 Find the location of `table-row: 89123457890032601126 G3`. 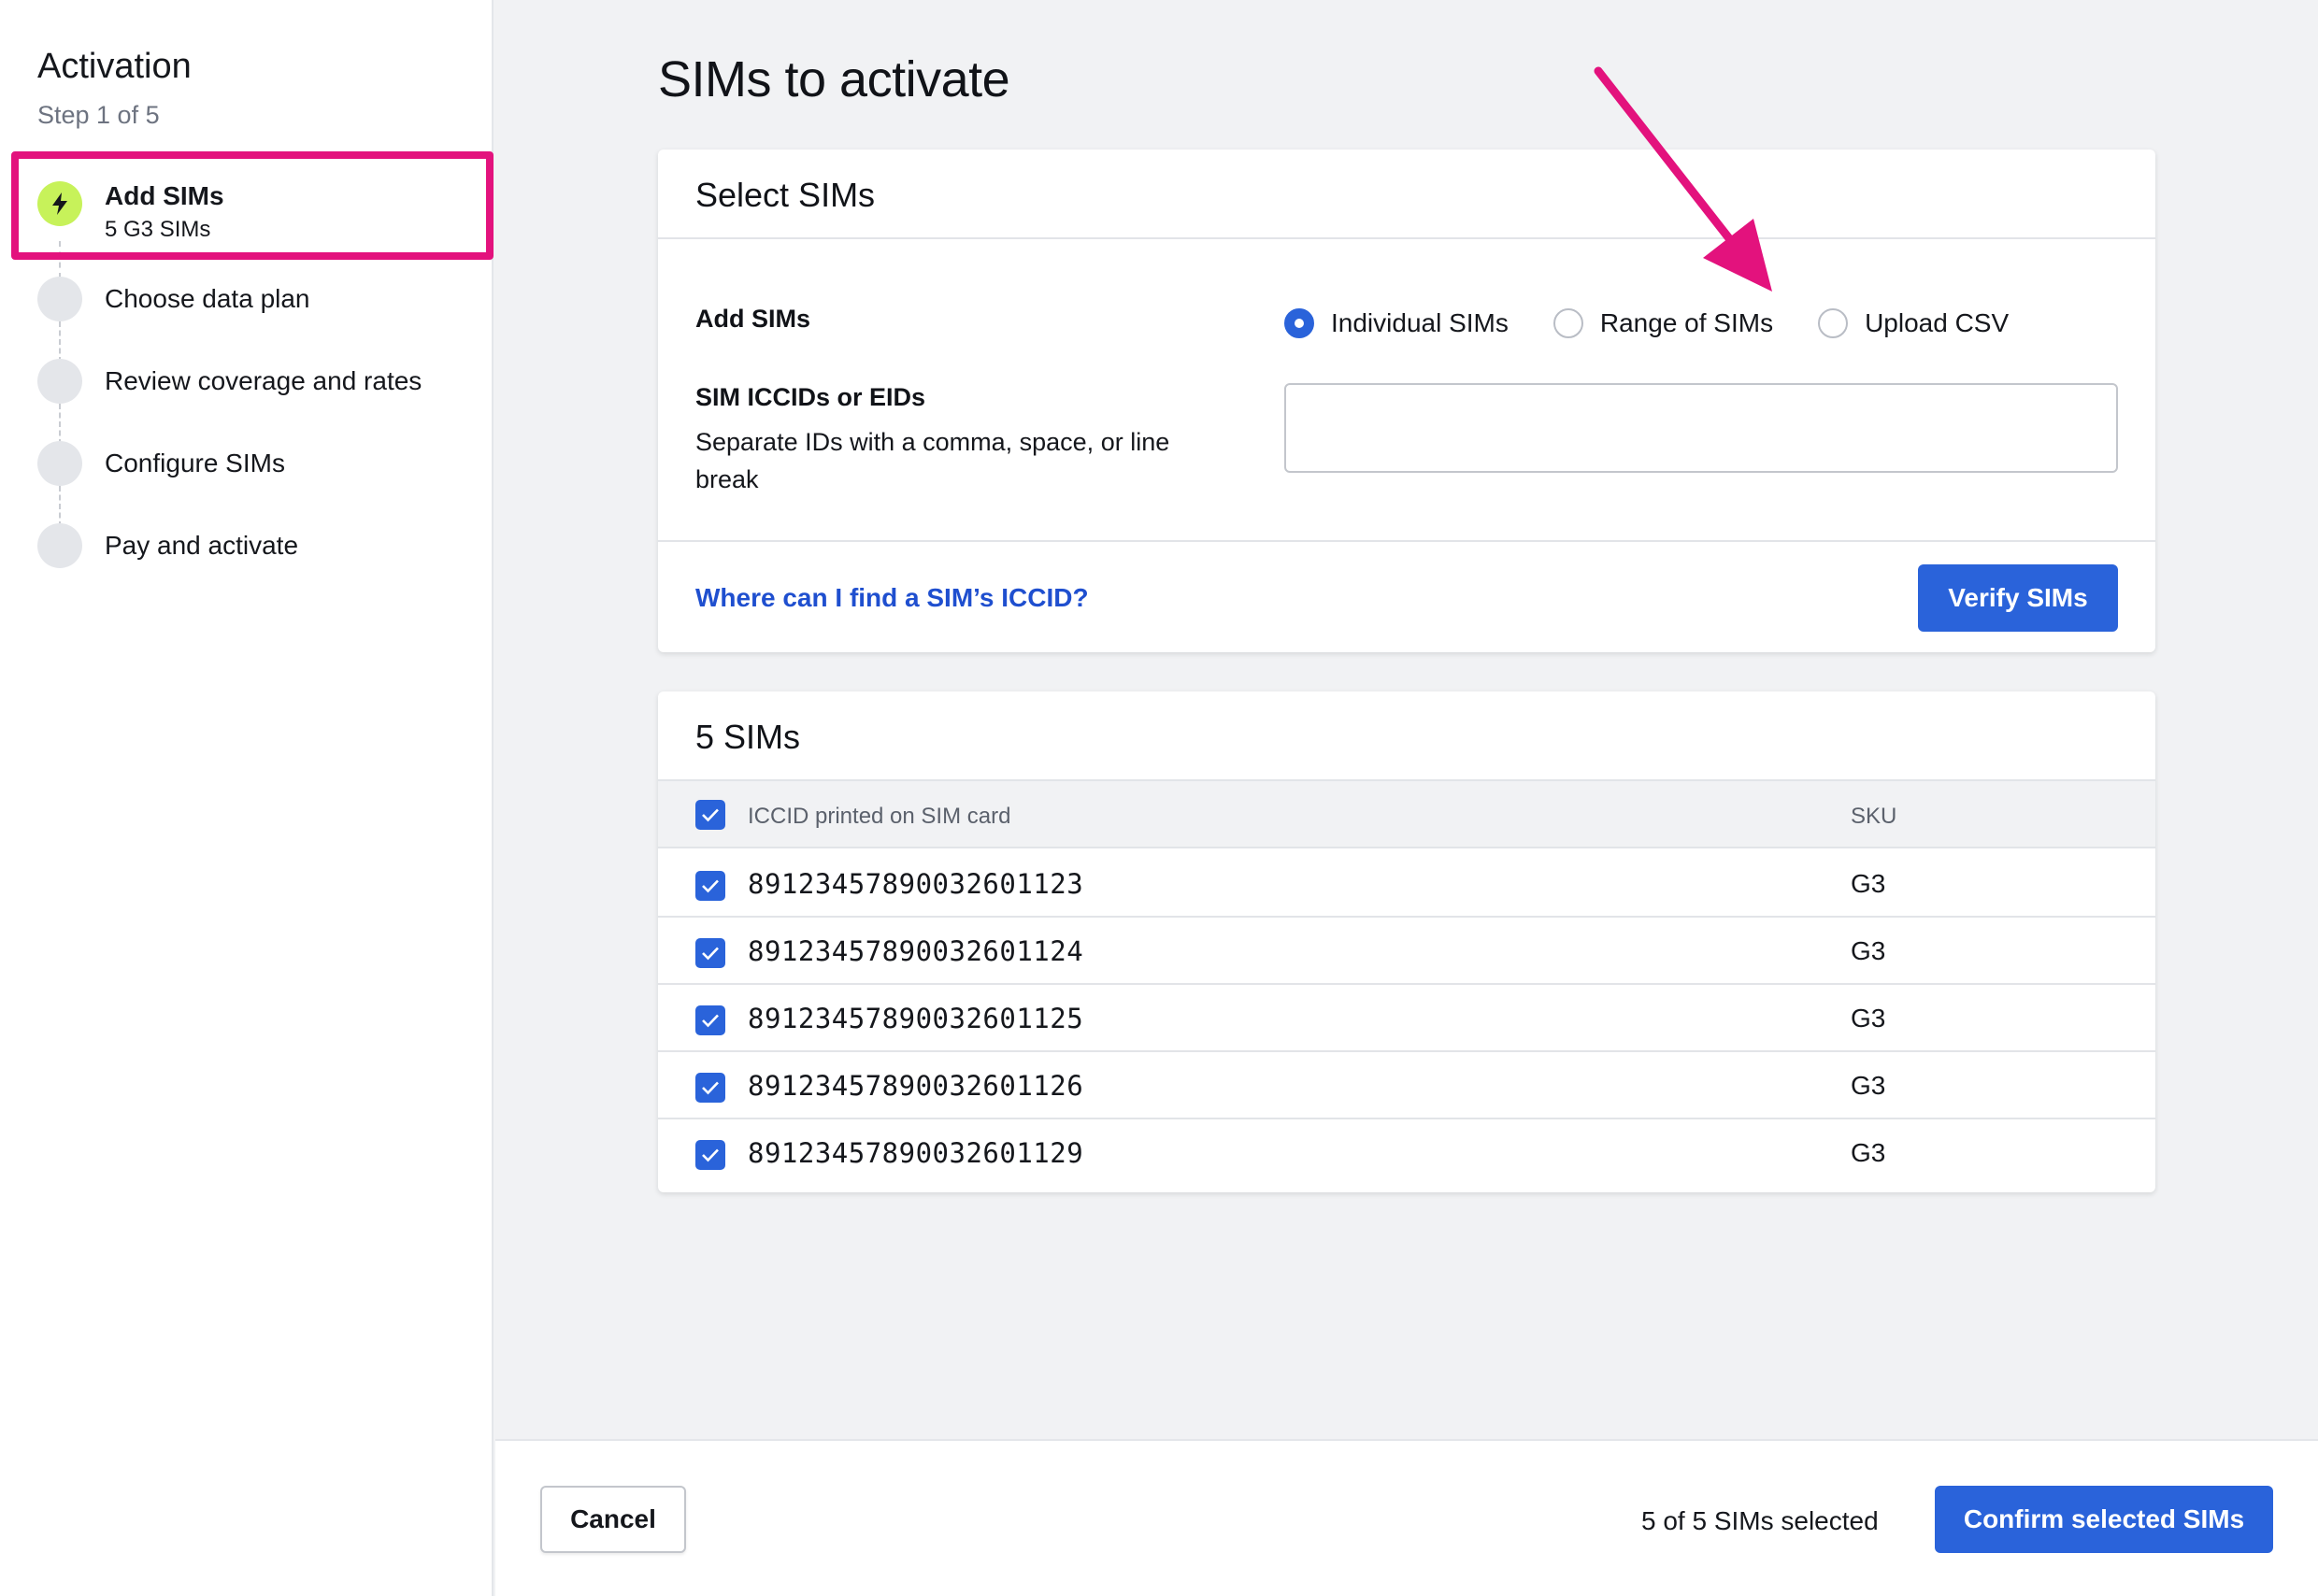

table-row: 89123457890032601126 G3 is located at coordinates (1407, 1085).